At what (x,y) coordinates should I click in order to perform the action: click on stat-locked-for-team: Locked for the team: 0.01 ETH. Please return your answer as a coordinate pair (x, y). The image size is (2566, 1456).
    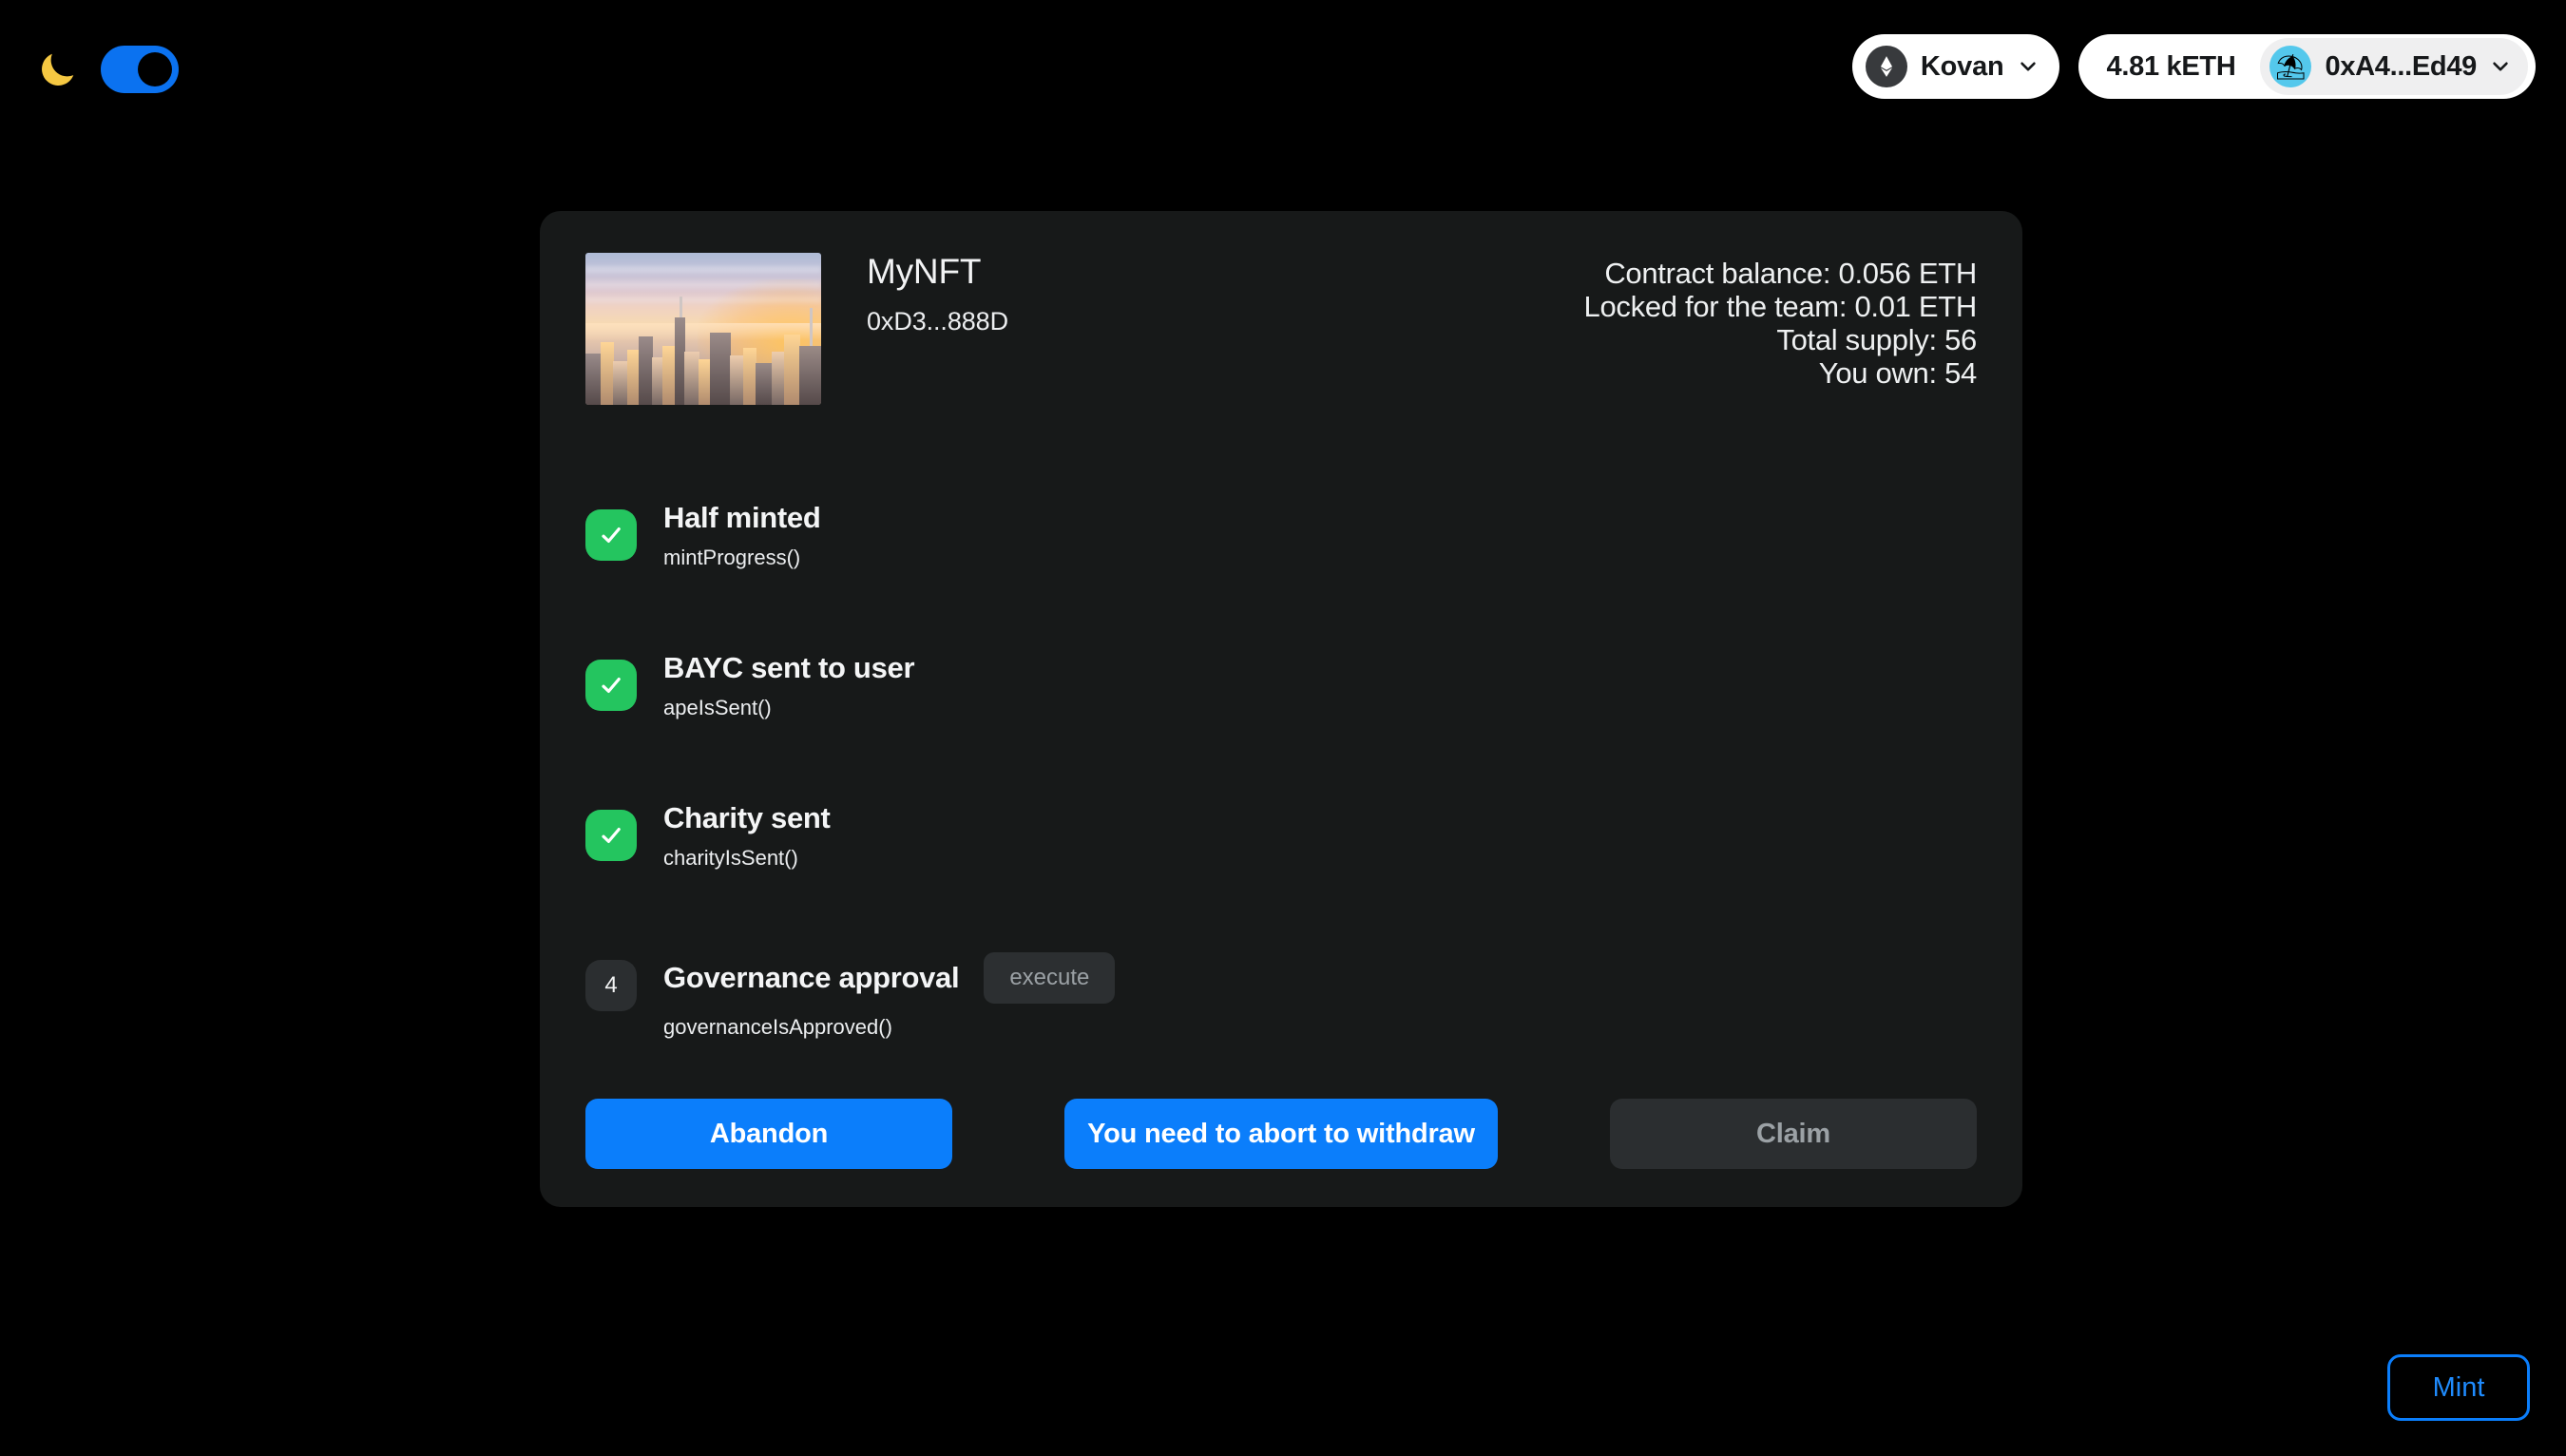
    Looking at the image, I should click on (1781, 307).